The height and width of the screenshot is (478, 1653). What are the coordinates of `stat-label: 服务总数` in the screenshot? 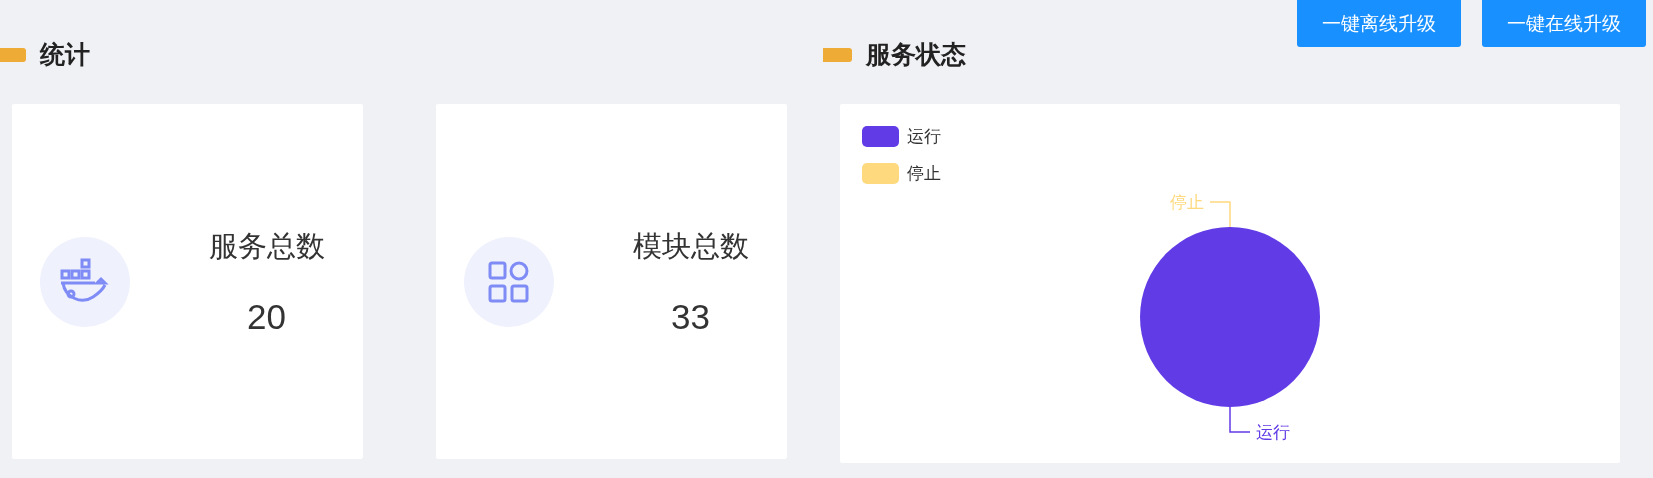 It's located at (266, 246).